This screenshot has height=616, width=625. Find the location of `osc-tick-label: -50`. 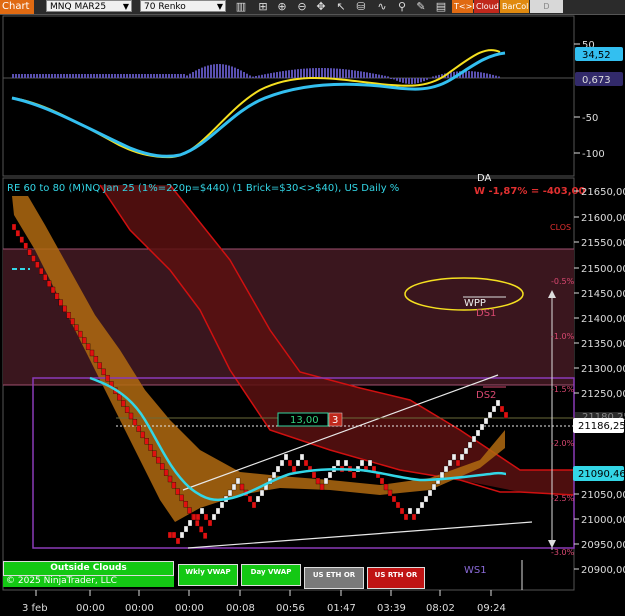

osc-tick-label: -50 is located at coordinates (590, 118).